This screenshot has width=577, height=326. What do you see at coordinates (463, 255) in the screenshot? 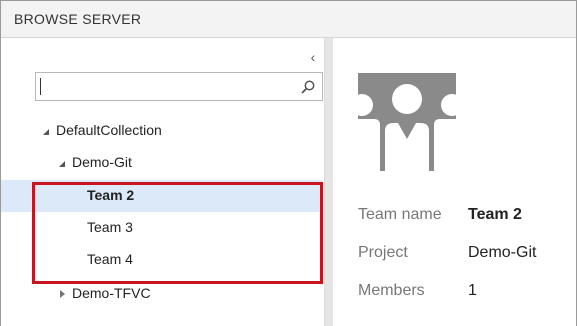
I see `project-row: Project Demo-Git` at bounding box center [463, 255].